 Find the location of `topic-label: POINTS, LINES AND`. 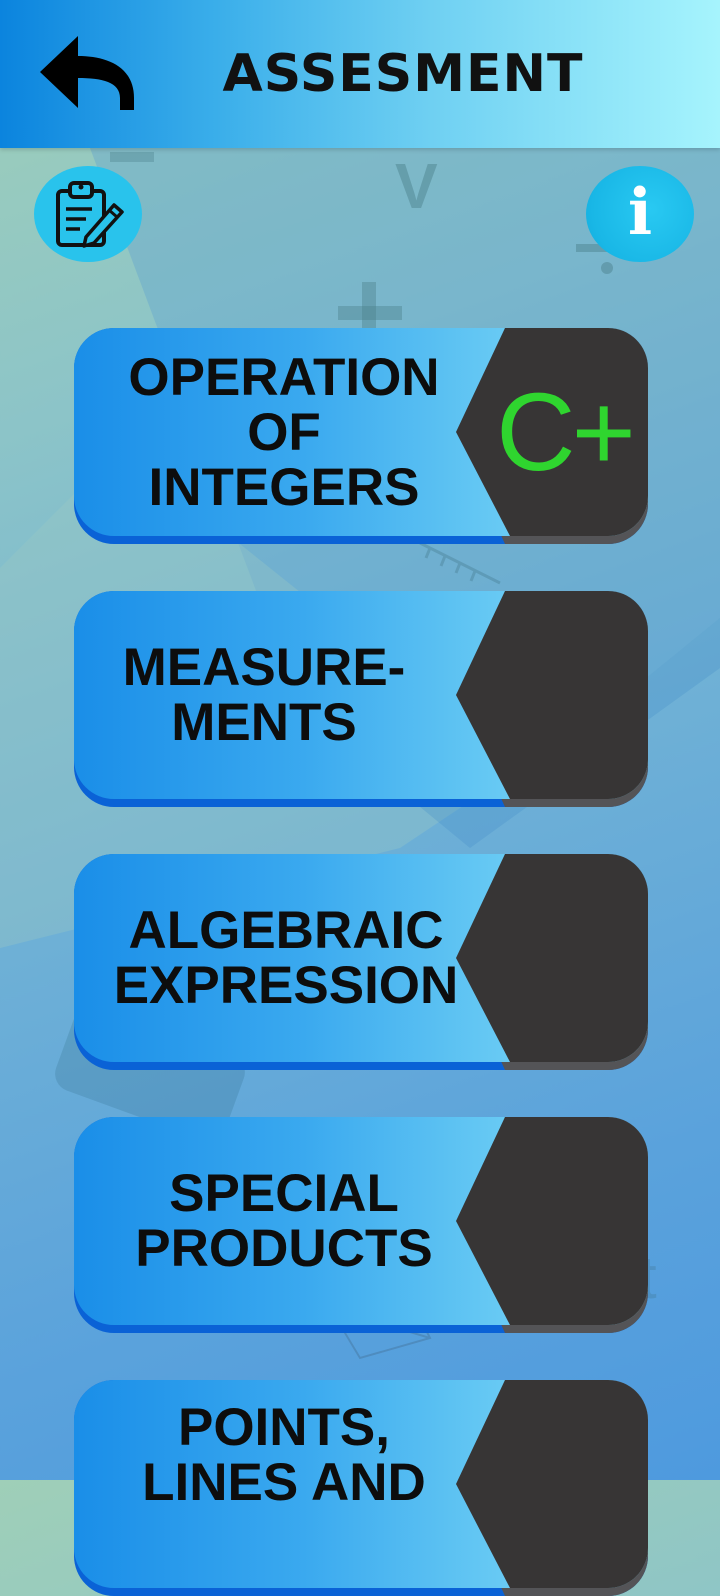

topic-label: POINTS, LINES AND is located at coordinates (284, 1455).